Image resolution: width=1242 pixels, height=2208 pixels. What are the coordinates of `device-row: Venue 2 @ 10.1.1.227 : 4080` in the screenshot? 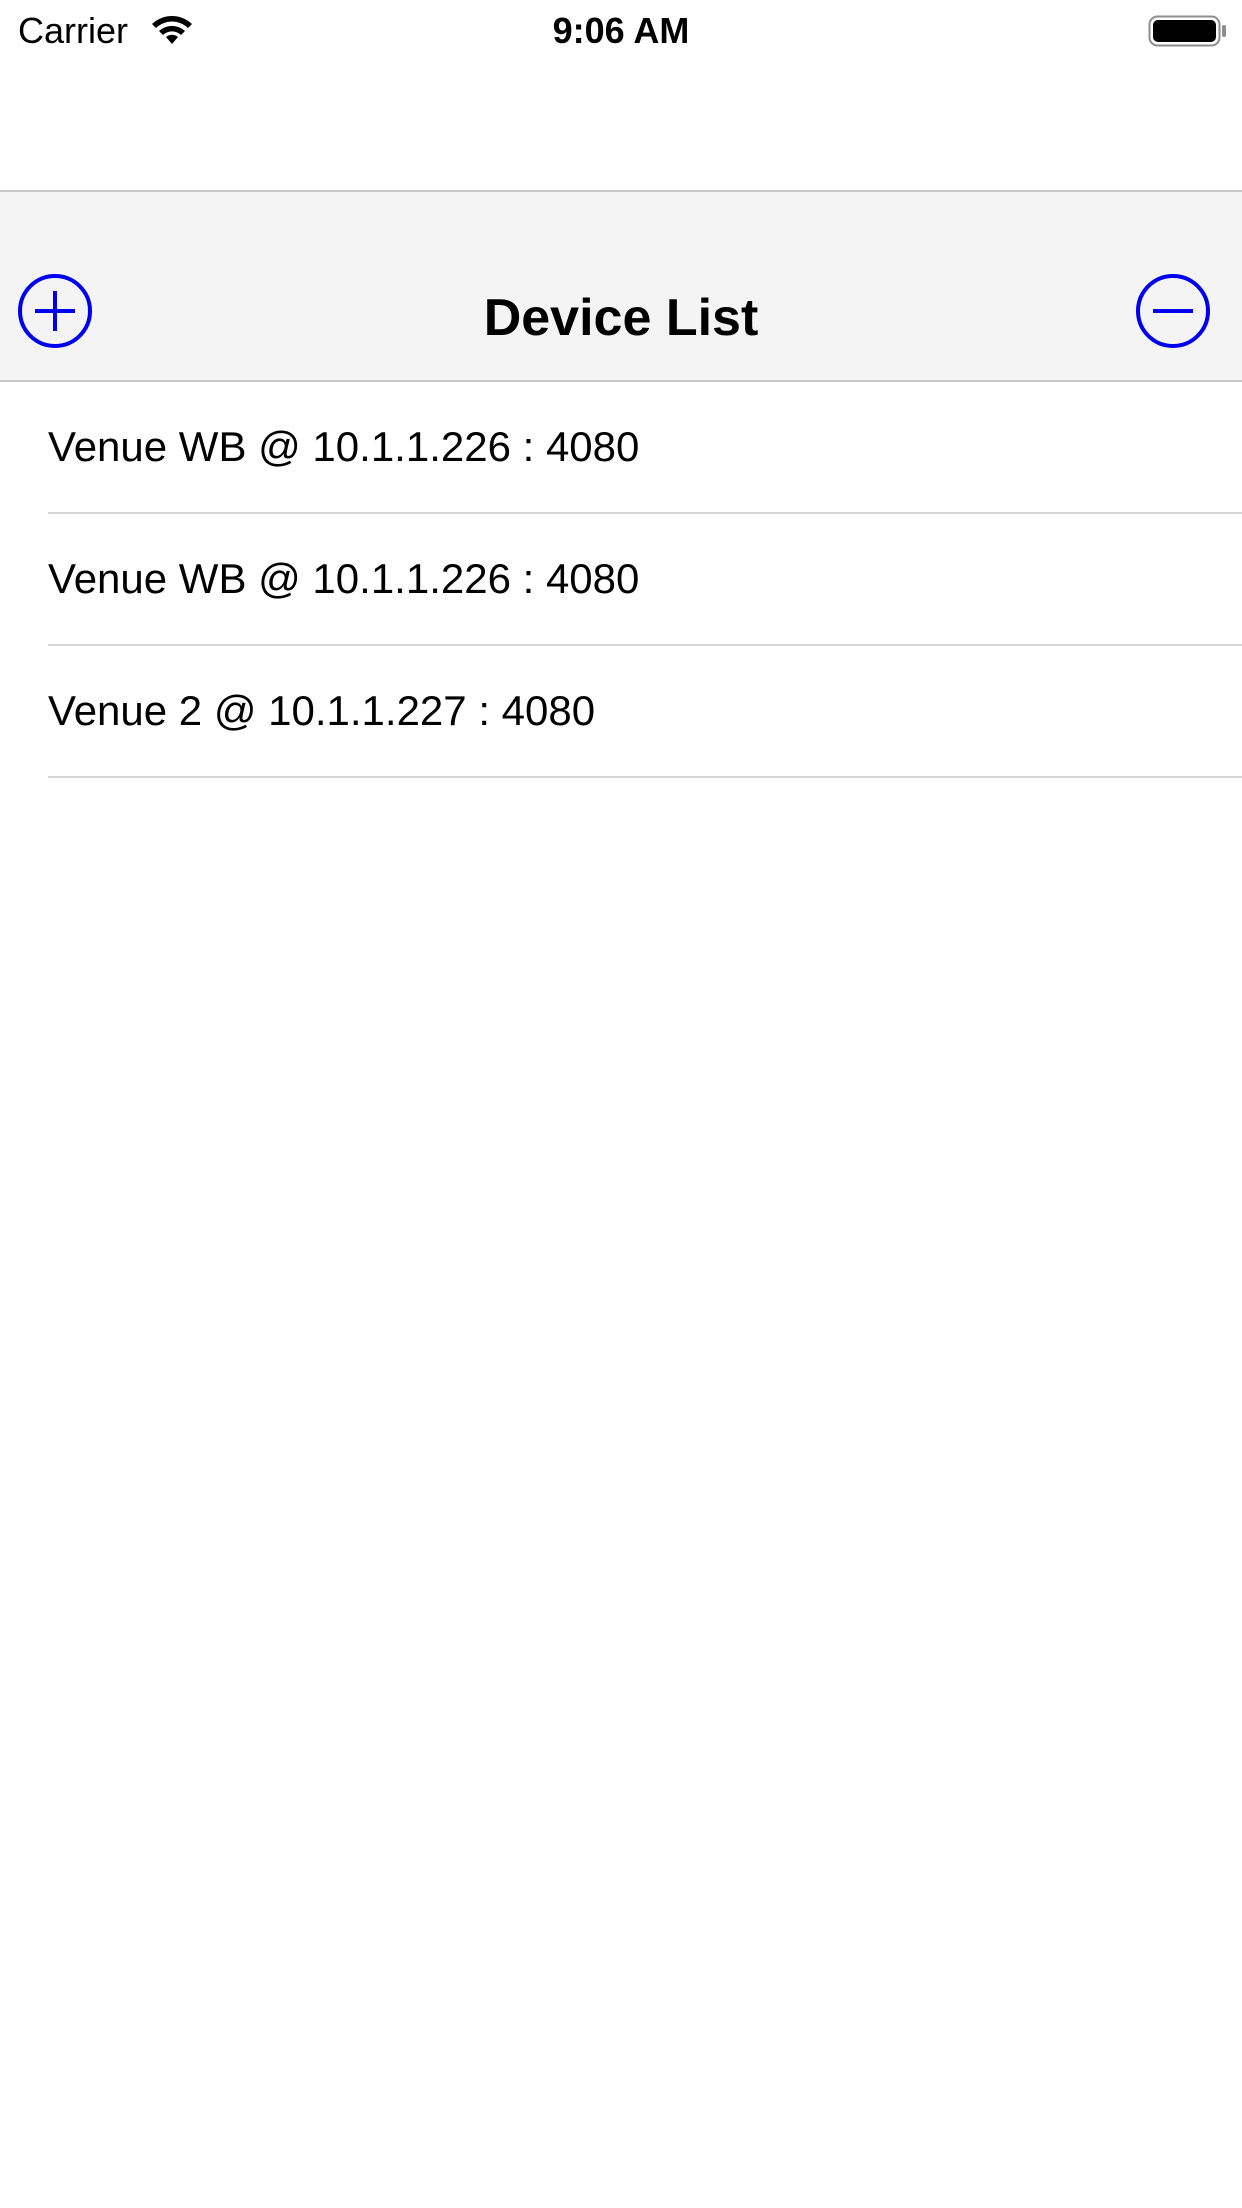 It's located at (621, 712).